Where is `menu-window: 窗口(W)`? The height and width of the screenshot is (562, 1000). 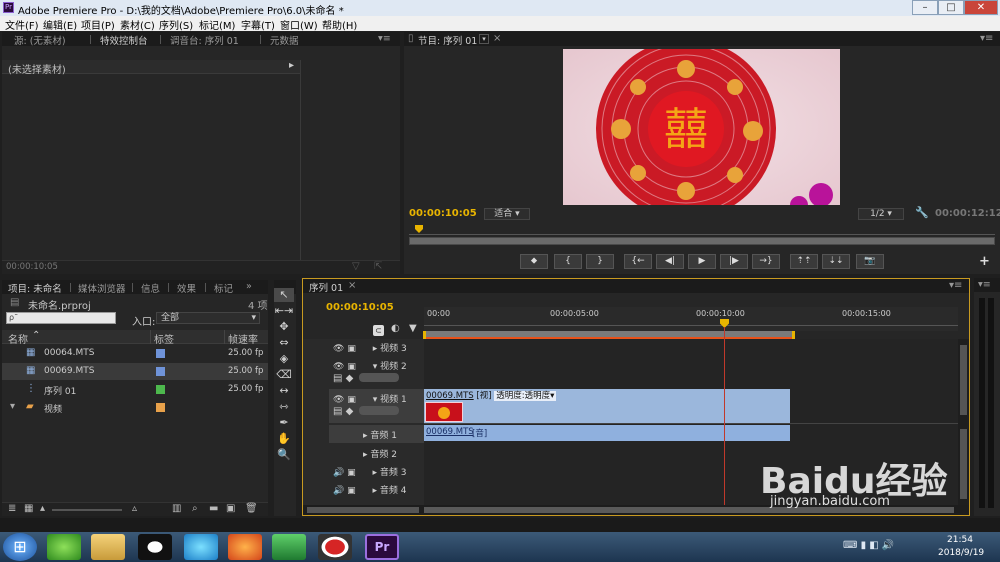 menu-window: 窗口(W) is located at coordinates (299, 24).